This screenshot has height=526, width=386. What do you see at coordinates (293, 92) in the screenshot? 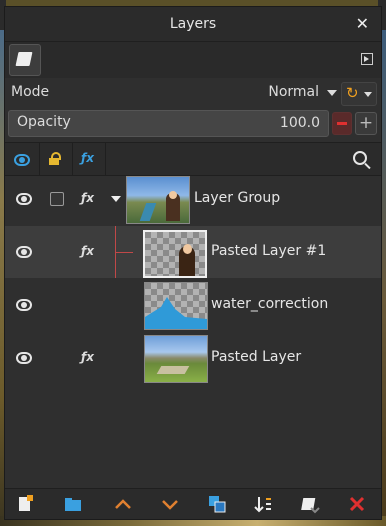
I see `mode-select: Normal` at bounding box center [293, 92].